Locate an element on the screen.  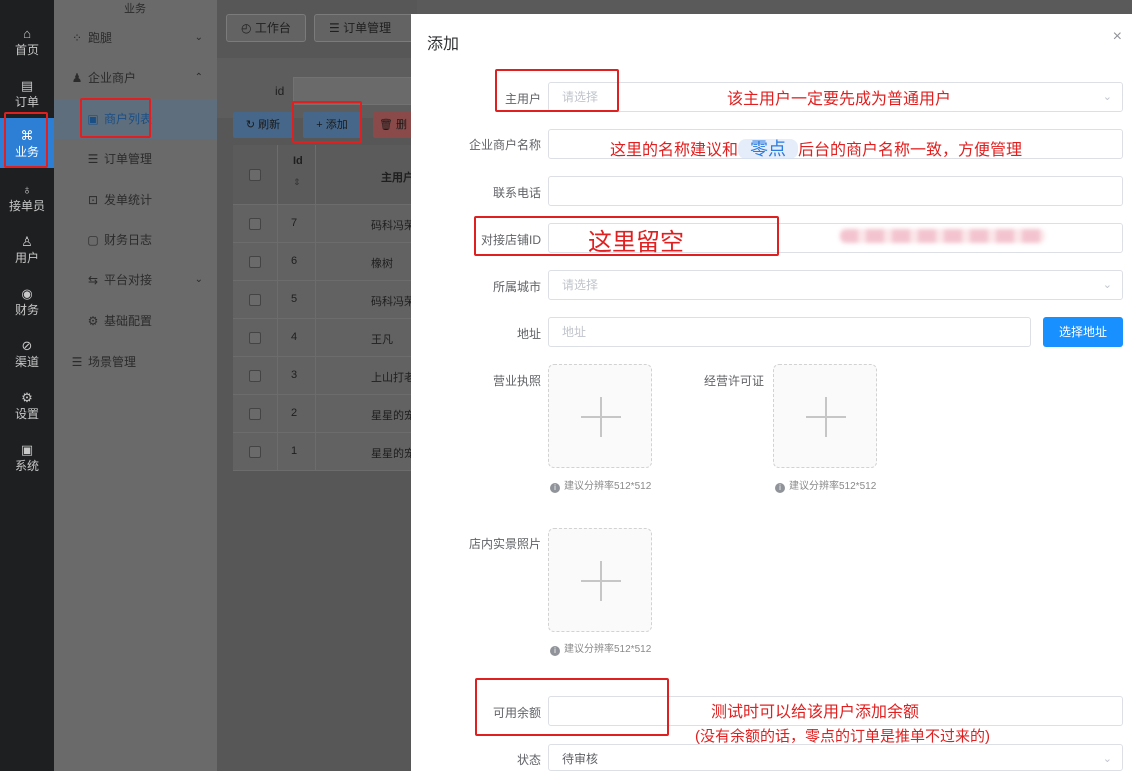
annotation-box-merchant-list is located at coordinates (115, 118).